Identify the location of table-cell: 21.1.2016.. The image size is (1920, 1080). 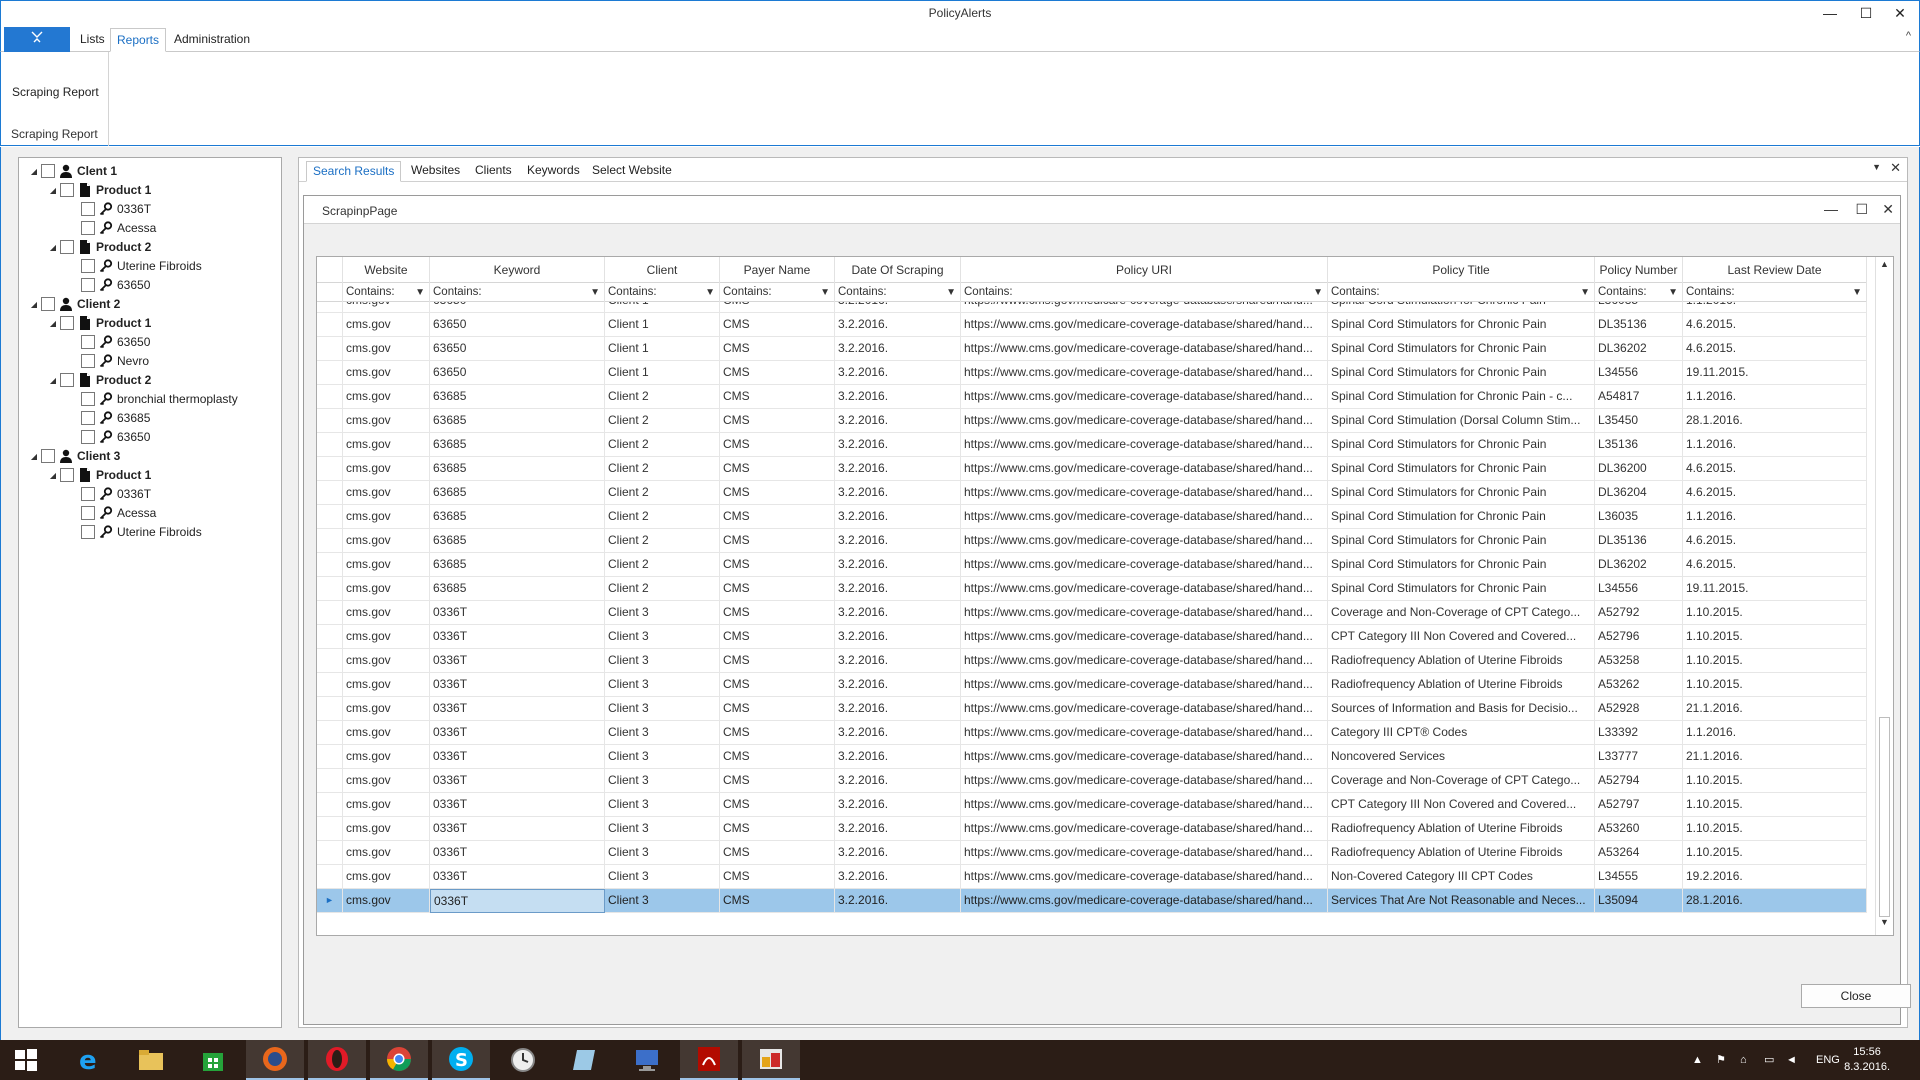
(1775, 709).